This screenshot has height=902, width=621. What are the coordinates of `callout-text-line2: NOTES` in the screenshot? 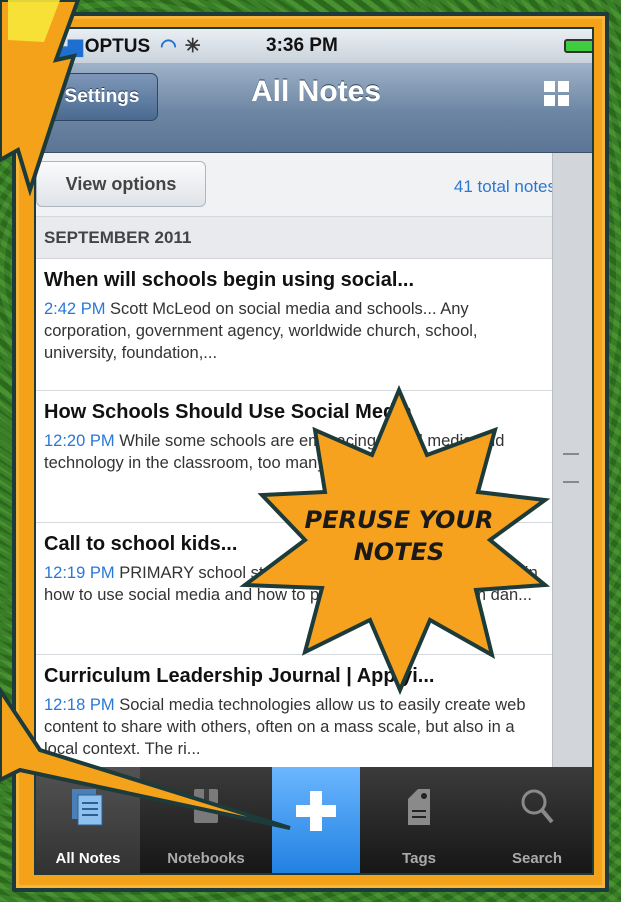 It's located at (399, 552).